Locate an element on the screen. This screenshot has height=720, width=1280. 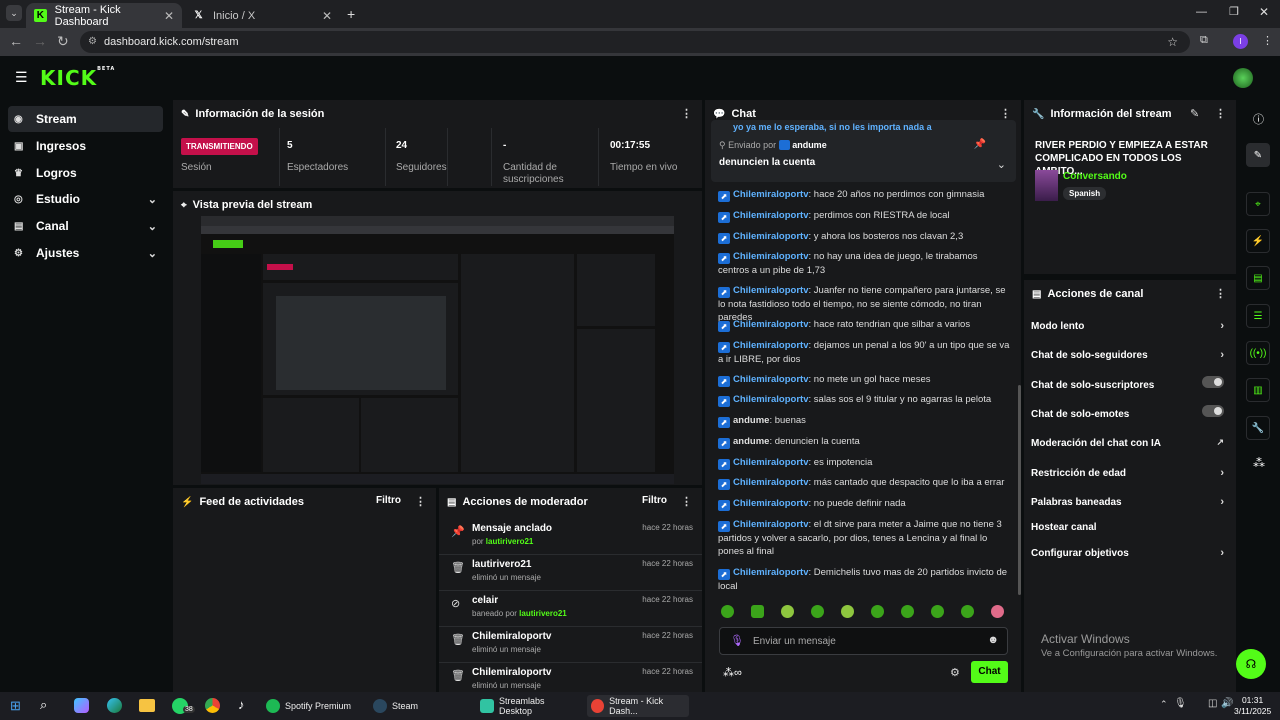
broadcast-toggle-icon: ((•)) is located at coordinates (1258, 353).